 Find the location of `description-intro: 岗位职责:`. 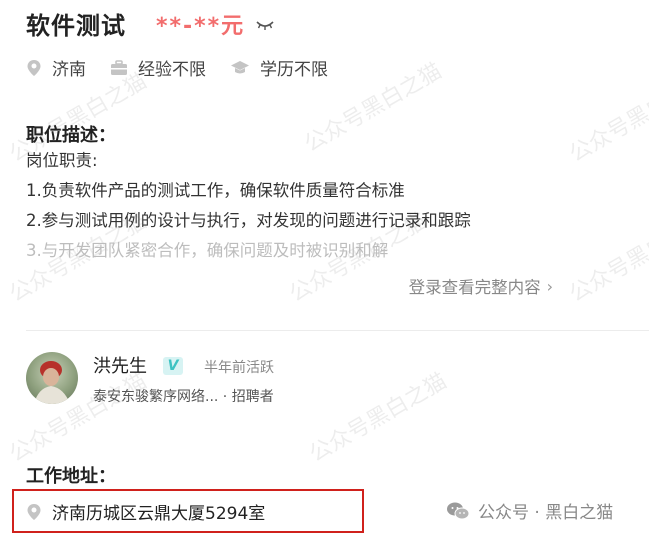

description-intro: 岗位职责: is located at coordinates (62, 160).